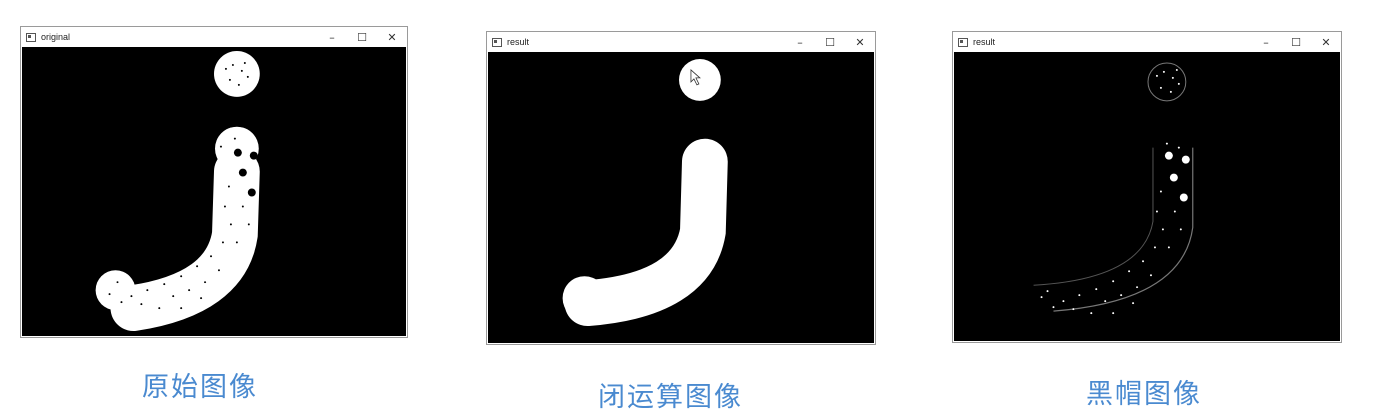  I want to click on original-image, so click(177, 191).